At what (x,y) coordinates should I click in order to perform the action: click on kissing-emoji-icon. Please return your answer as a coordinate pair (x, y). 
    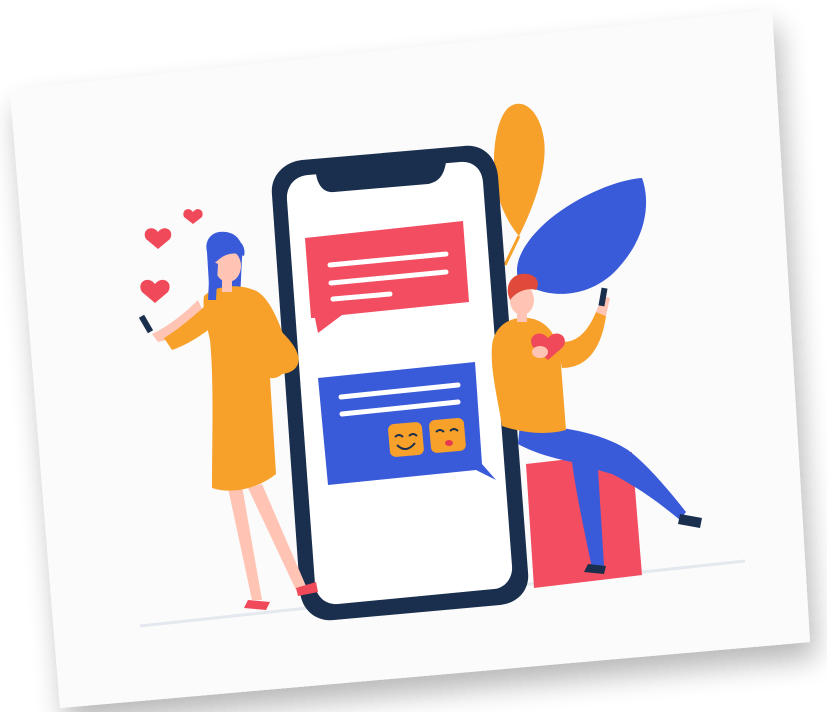
    Looking at the image, I should click on (447, 435).